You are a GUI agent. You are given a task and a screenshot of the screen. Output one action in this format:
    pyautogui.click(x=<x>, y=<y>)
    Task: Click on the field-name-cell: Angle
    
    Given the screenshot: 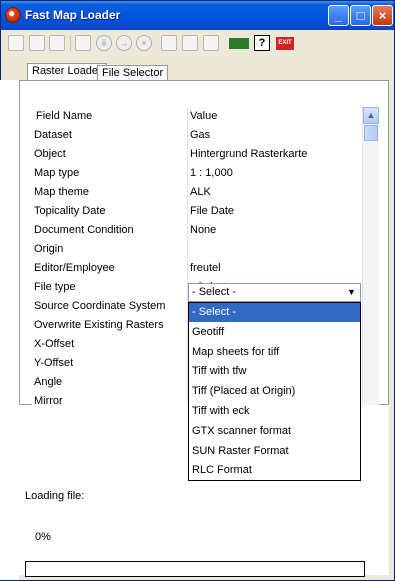 What is the action you would take?
    pyautogui.click(x=48, y=382)
    